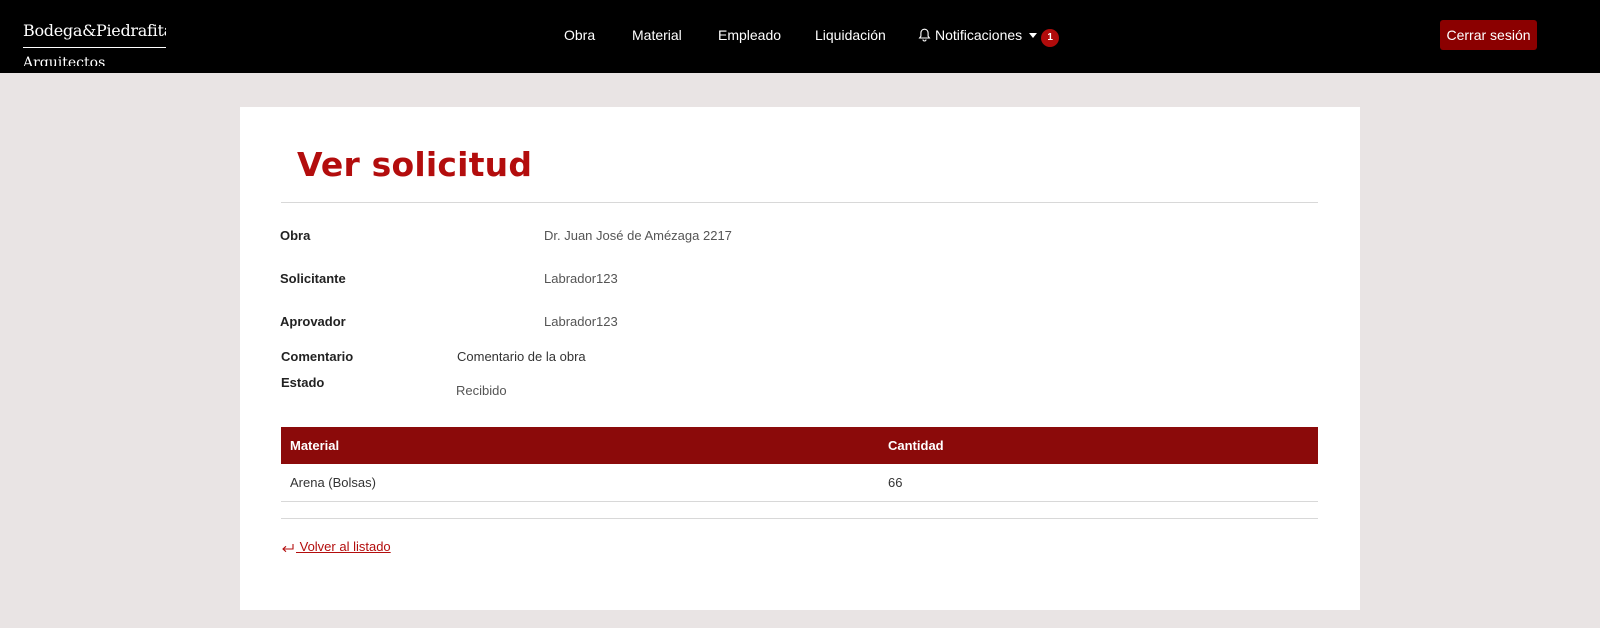 The height and width of the screenshot is (628, 1600). I want to click on page-title: Ver solicitud, so click(415, 164).